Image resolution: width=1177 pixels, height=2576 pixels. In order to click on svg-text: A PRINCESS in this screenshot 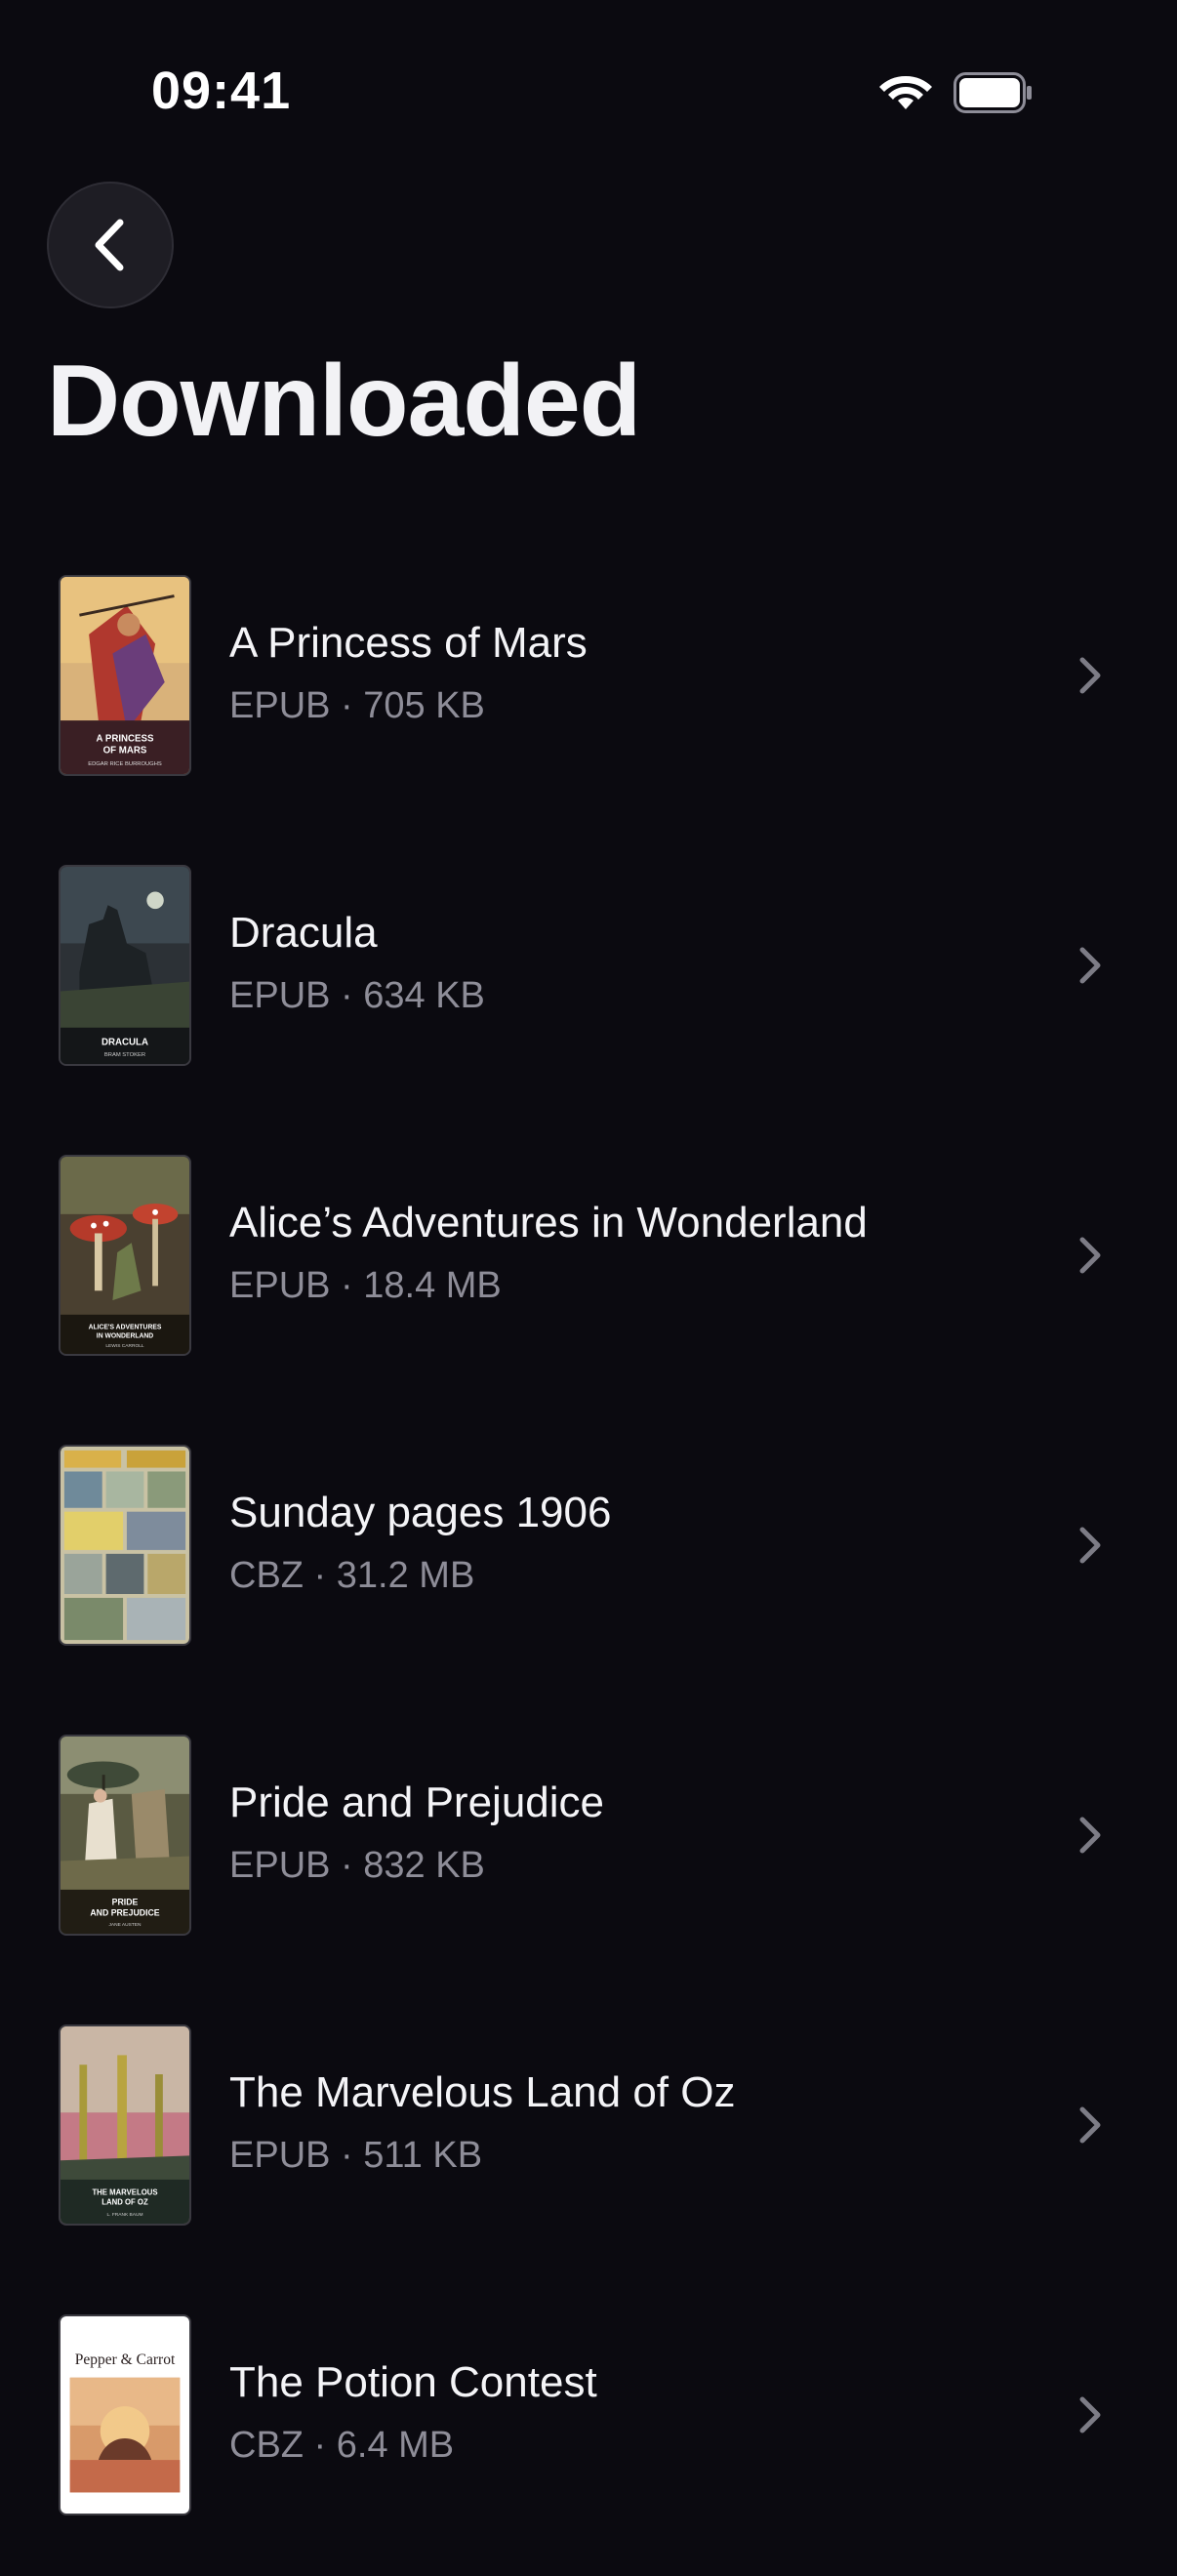, I will do `click(126, 739)`.